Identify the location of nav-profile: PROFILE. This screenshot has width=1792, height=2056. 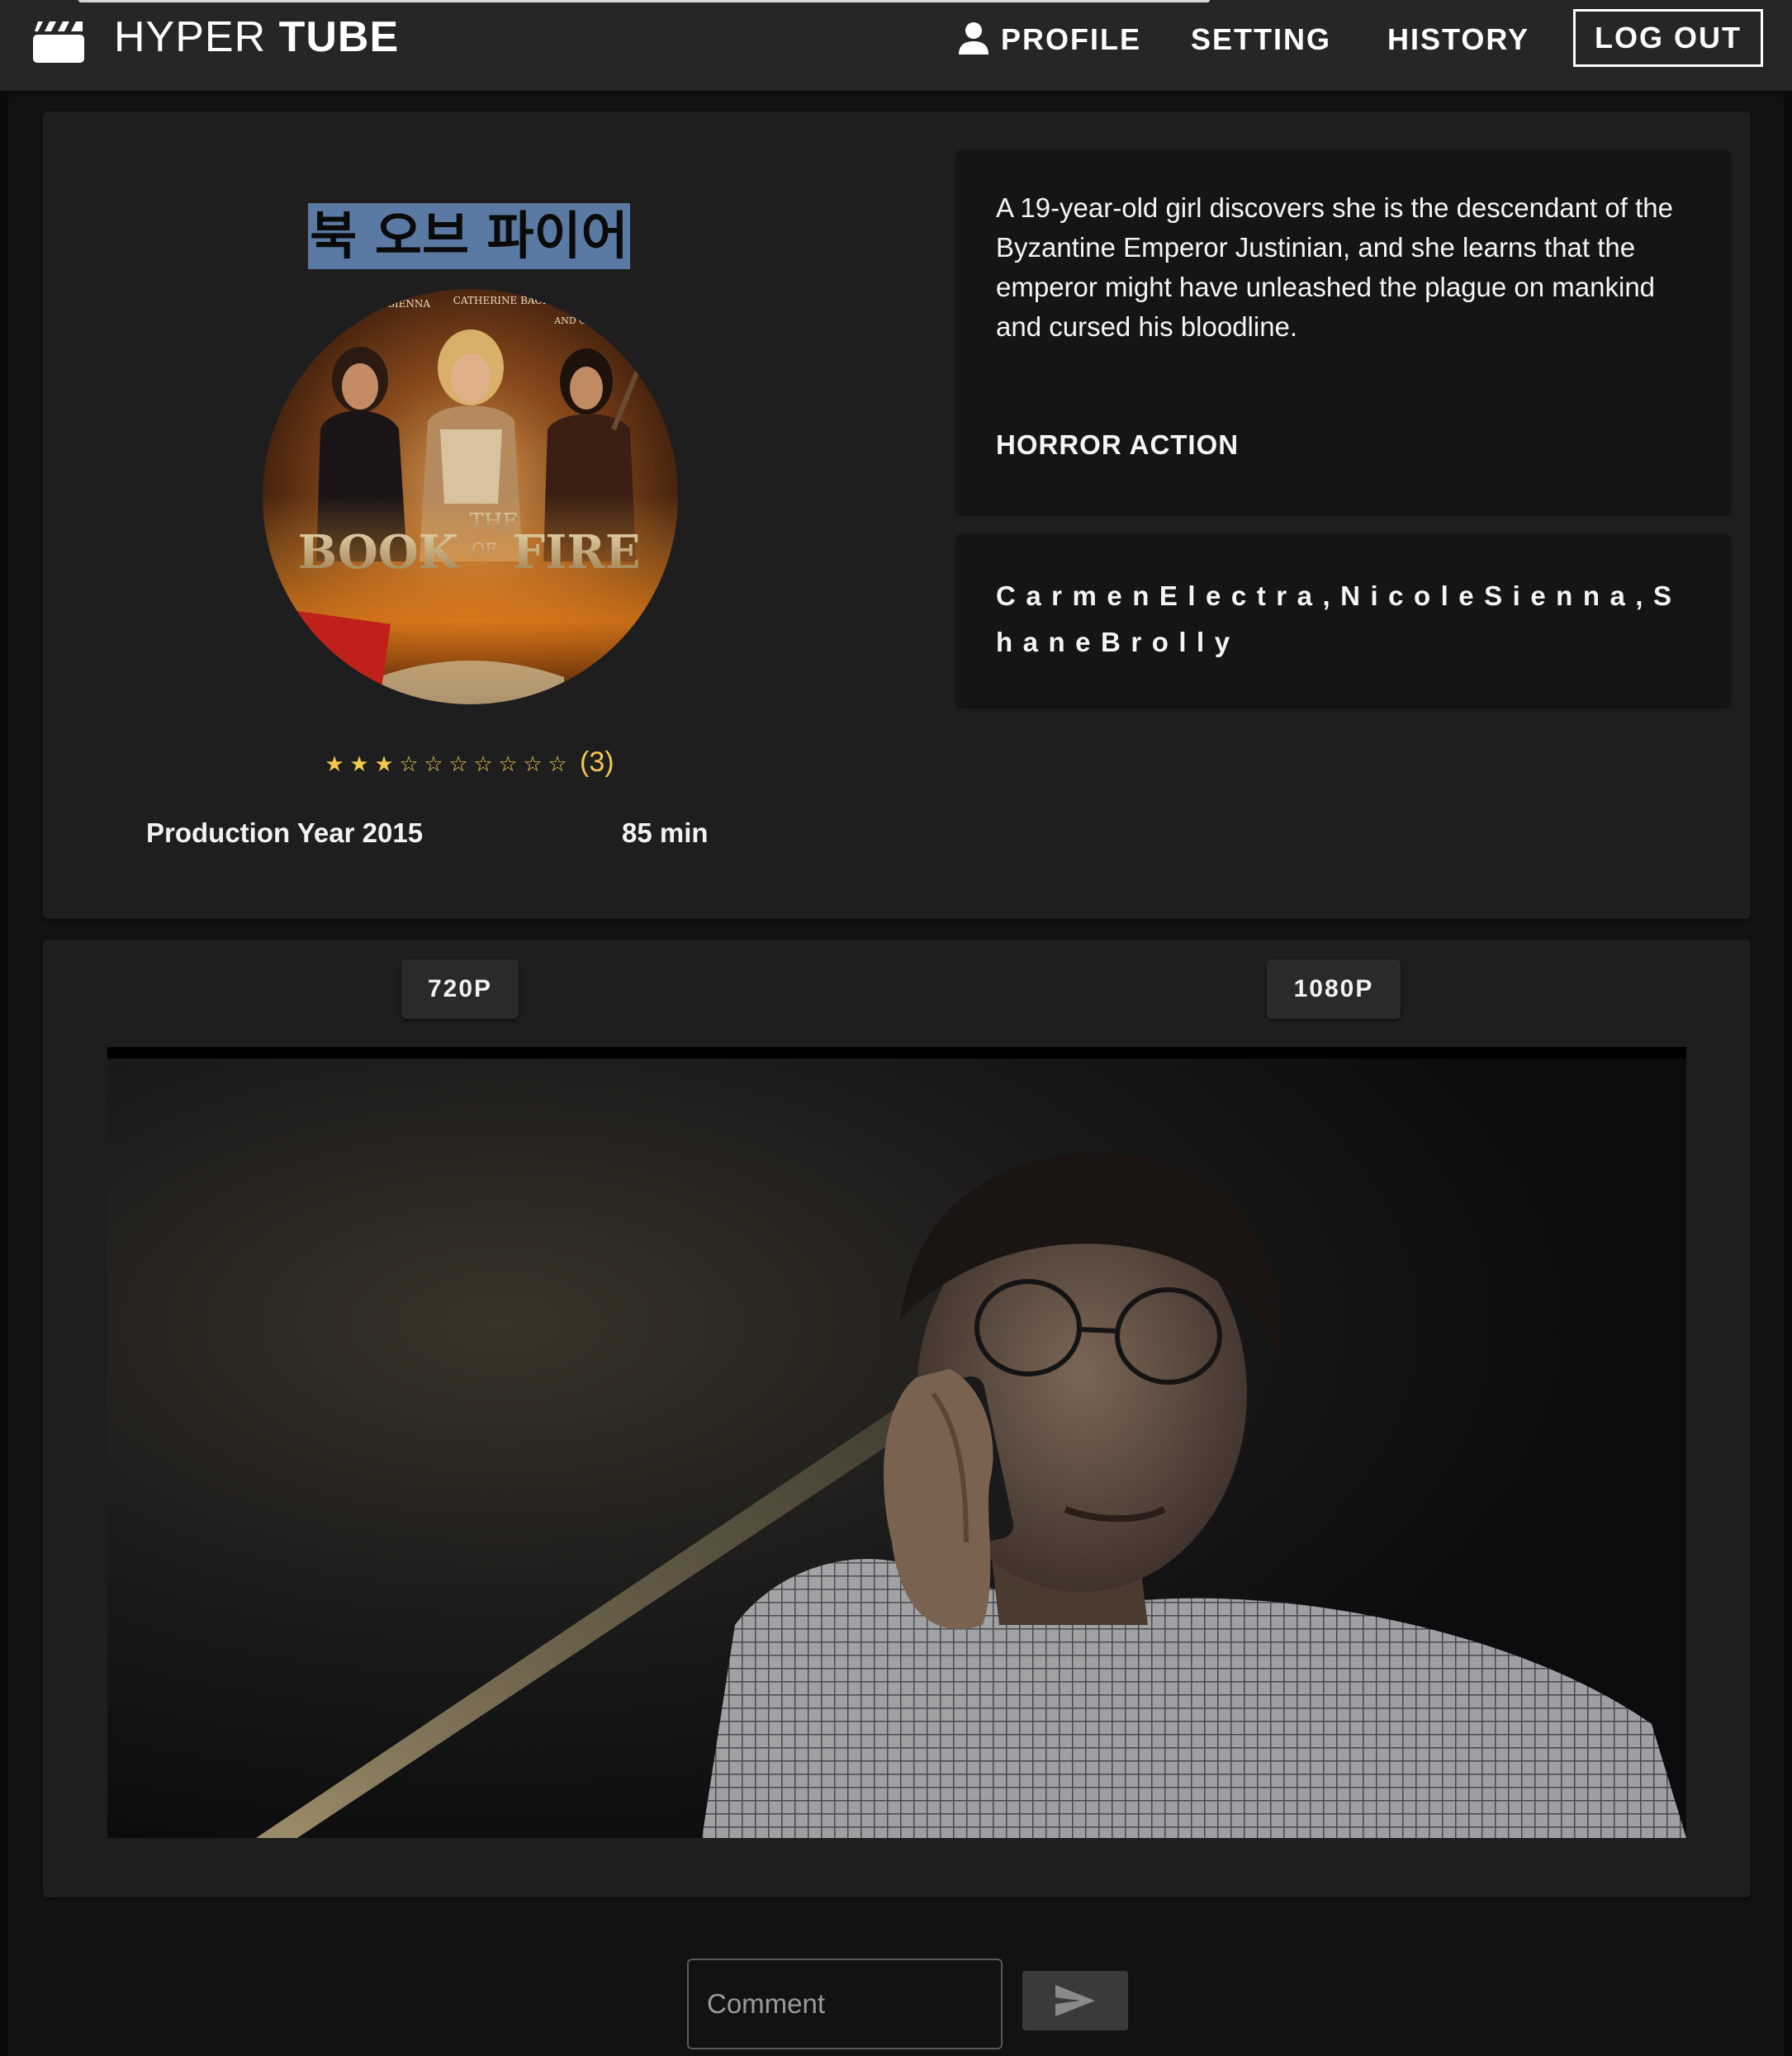
(1049, 40).